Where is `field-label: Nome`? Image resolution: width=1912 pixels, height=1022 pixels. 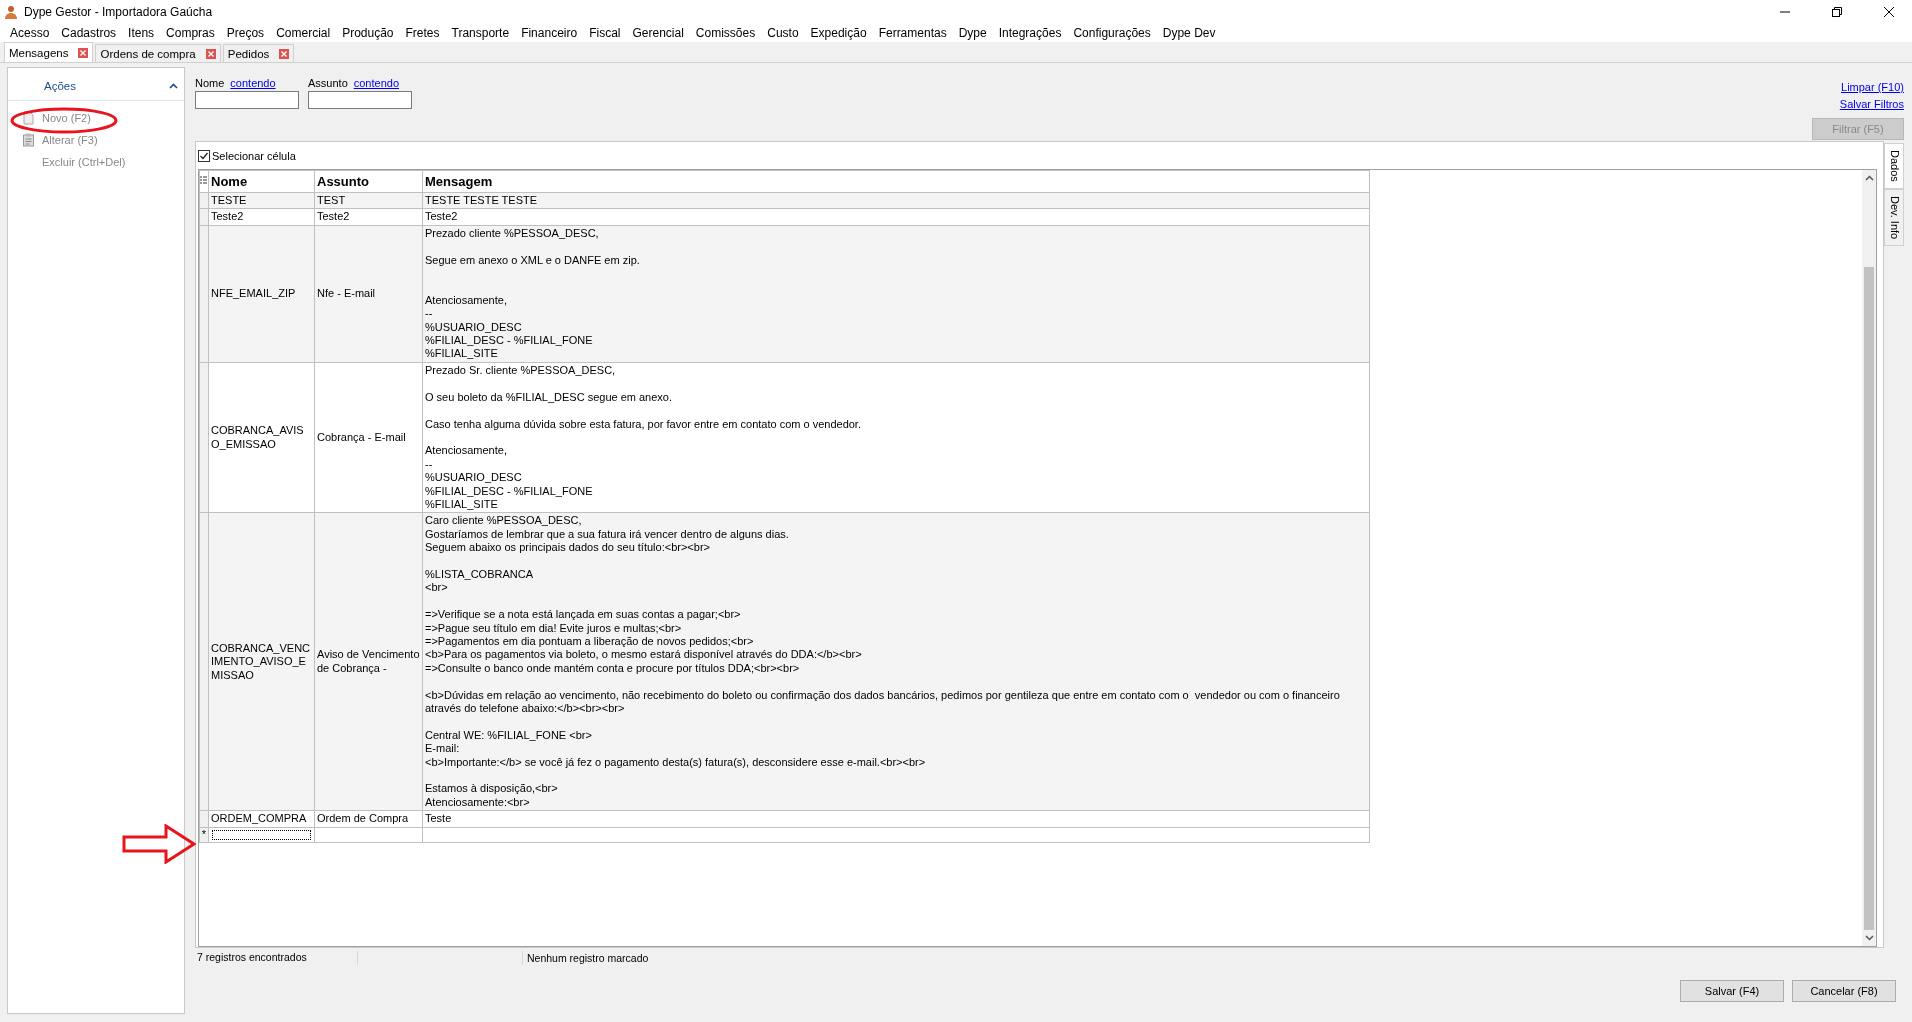 field-label: Nome is located at coordinates (210, 83).